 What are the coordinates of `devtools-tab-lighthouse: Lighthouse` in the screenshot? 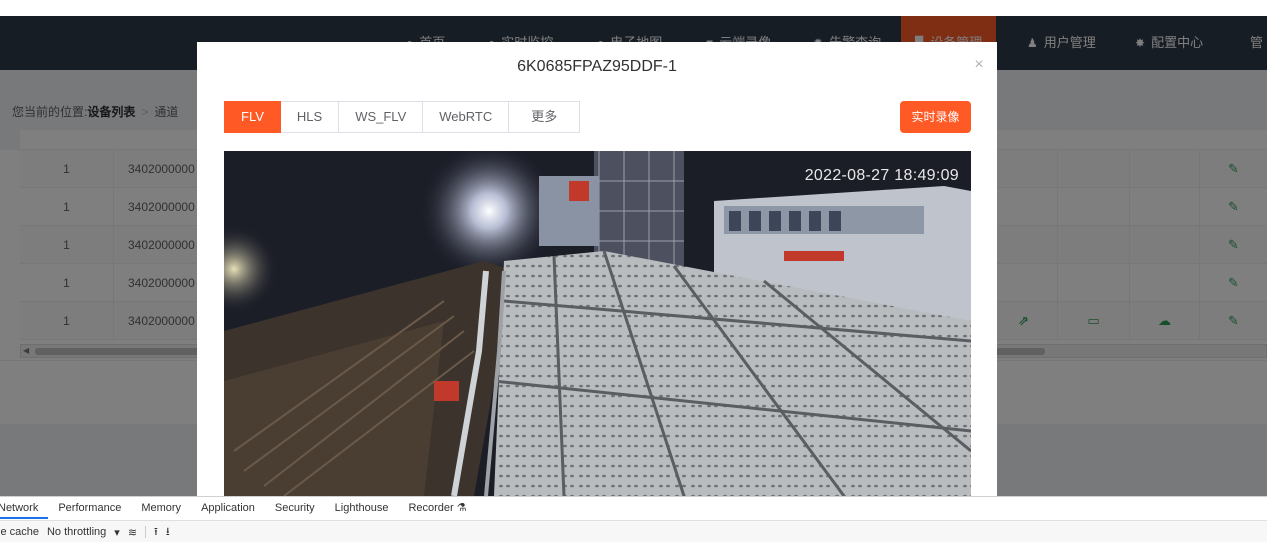 It's located at (362, 508).